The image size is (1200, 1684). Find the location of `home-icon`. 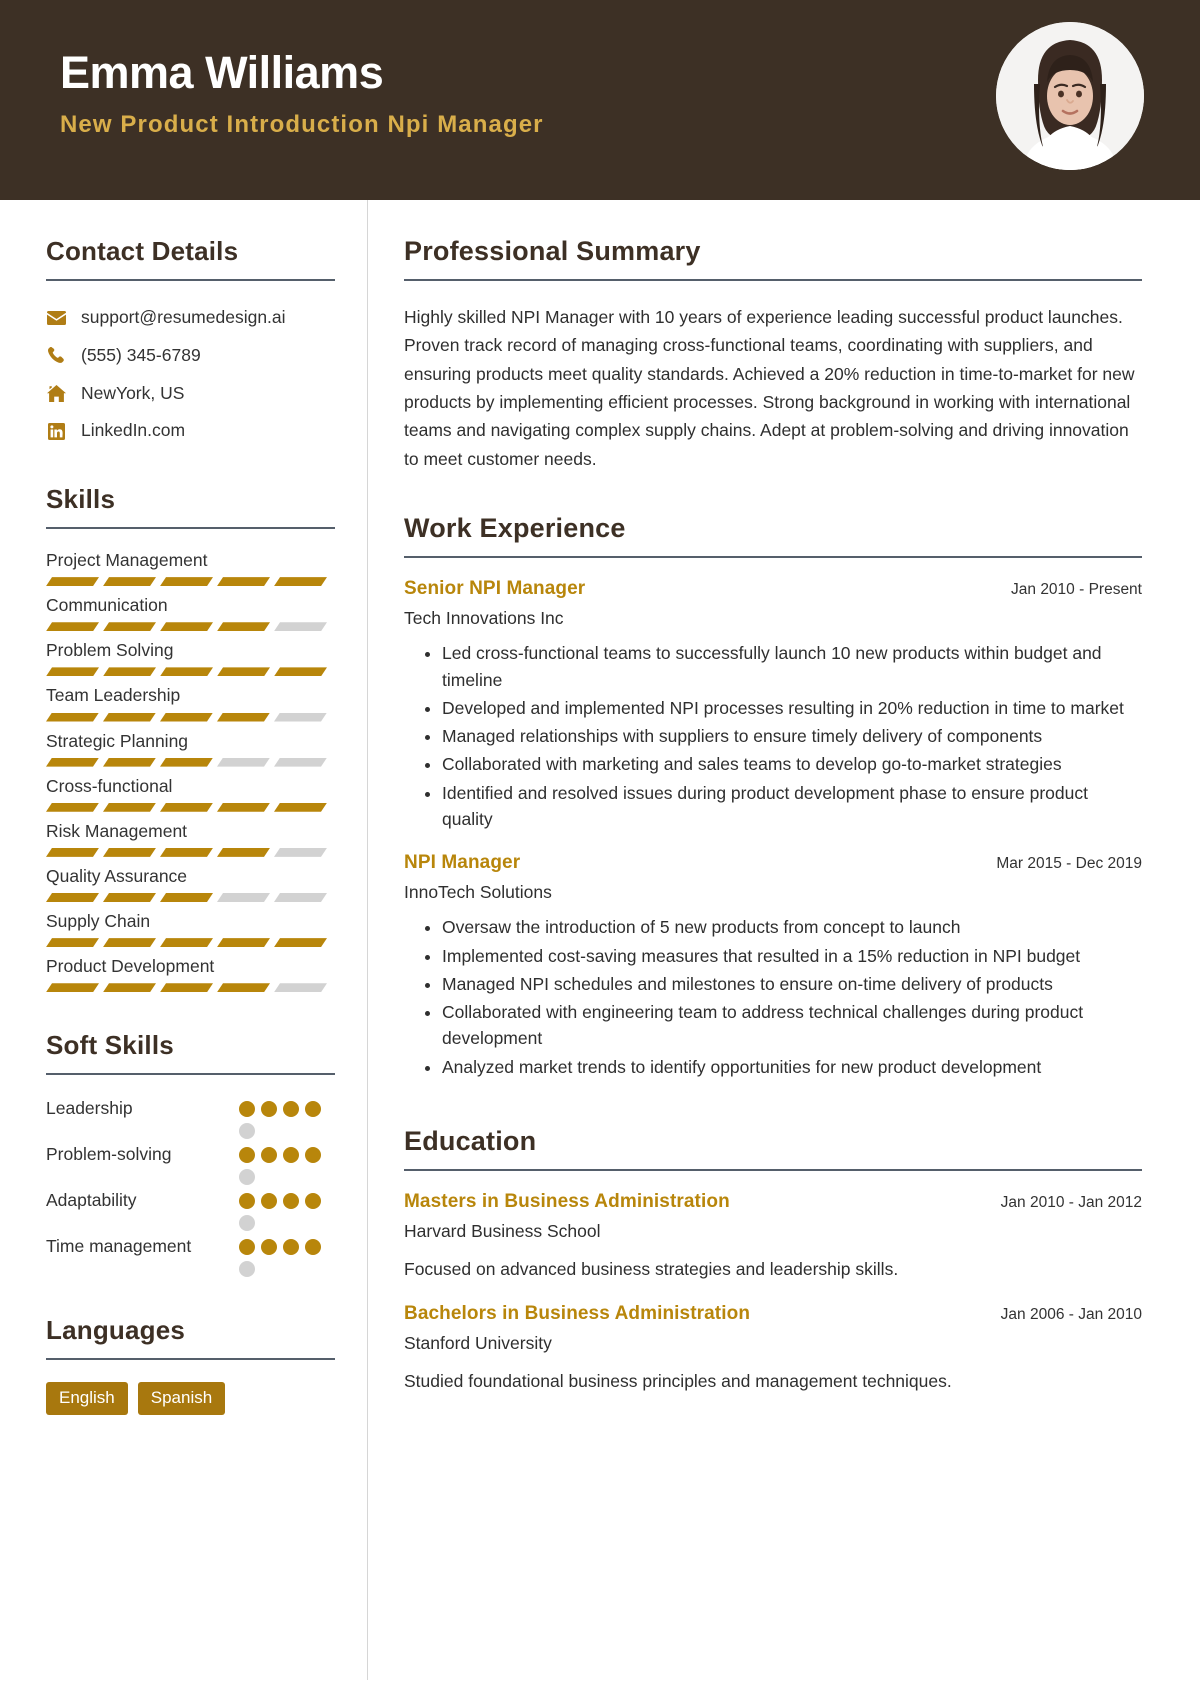

home-icon is located at coordinates (56, 393).